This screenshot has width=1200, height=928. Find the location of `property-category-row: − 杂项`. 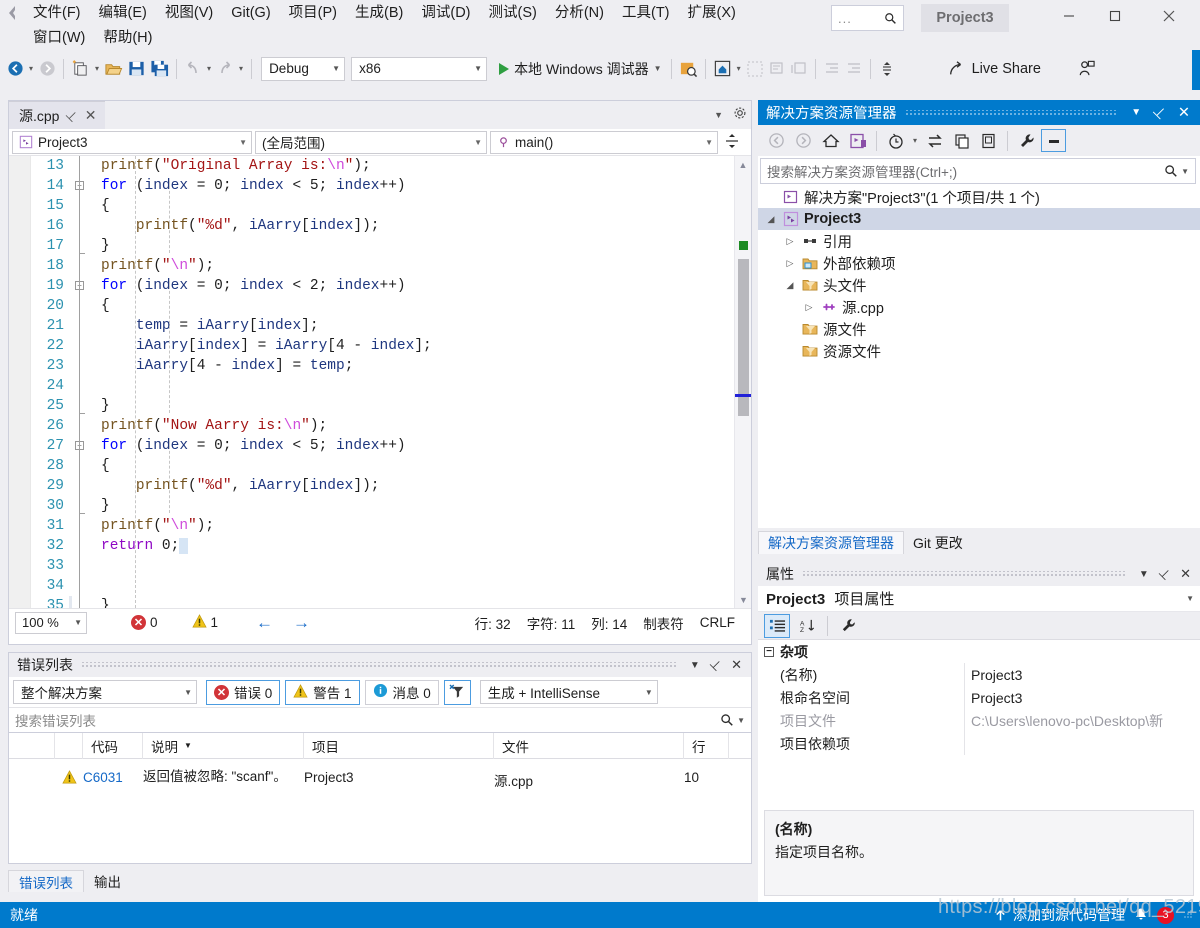

property-category-row: − 杂项 is located at coordinates (979, 651).